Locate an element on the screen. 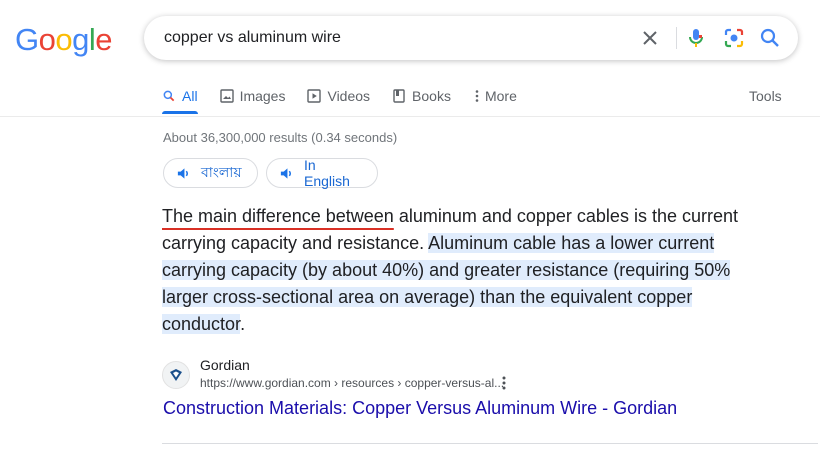  play-icon is located at coordinates (314, 96).